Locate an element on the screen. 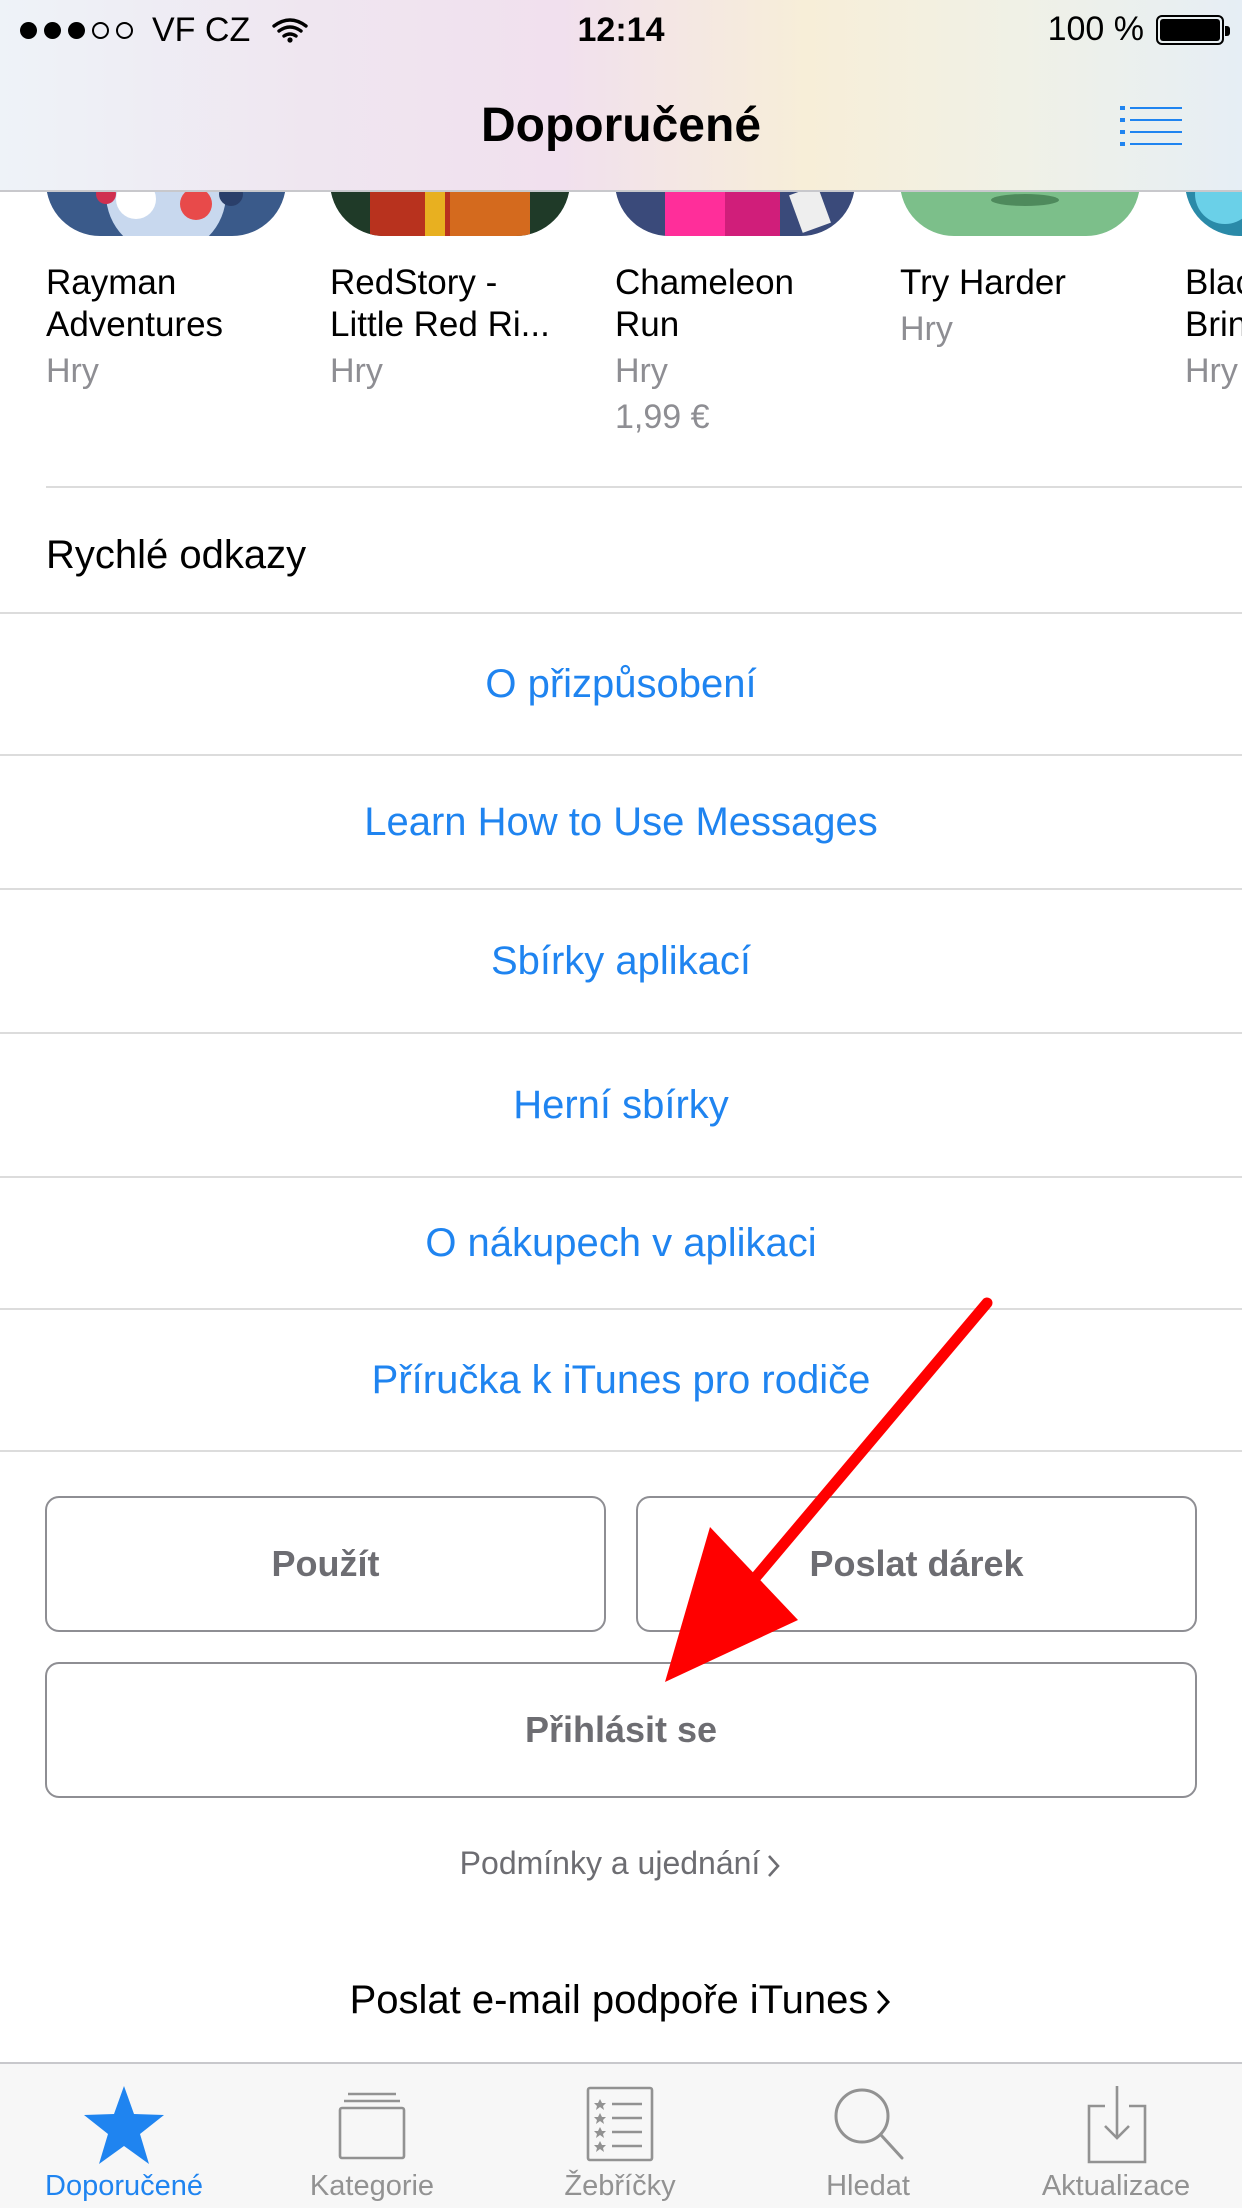 The width and height of the screenshot is (1242, 2208). search-icon is located at coordinates (869, 2124).